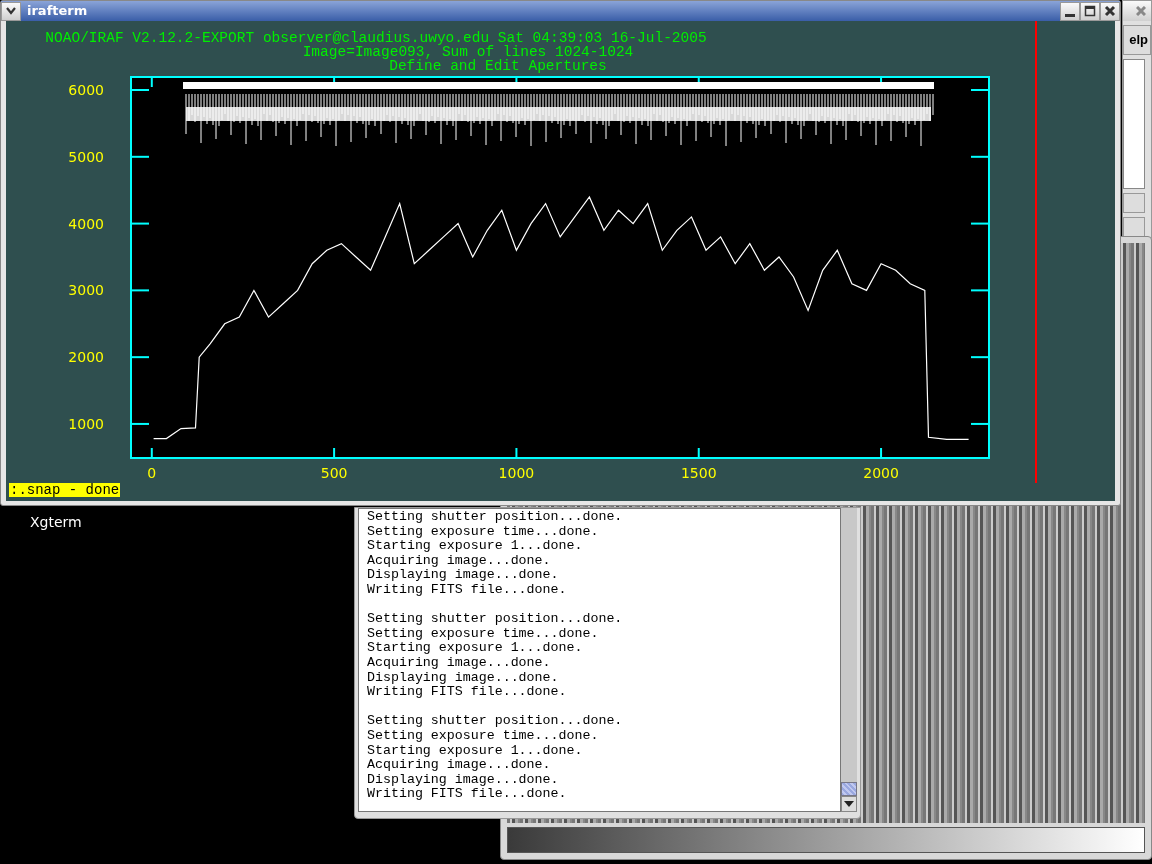 This screenshot has width=1152, height=864. What do you see at coordinates (376, 38) in the screenshot?
I see `plot-title: NOAO/IRAF V2.12.2-EXPORT observer@claudius.uwyo.edu Sat 04:39:03 16-Jul-2005` at bounding box center [376, 38].